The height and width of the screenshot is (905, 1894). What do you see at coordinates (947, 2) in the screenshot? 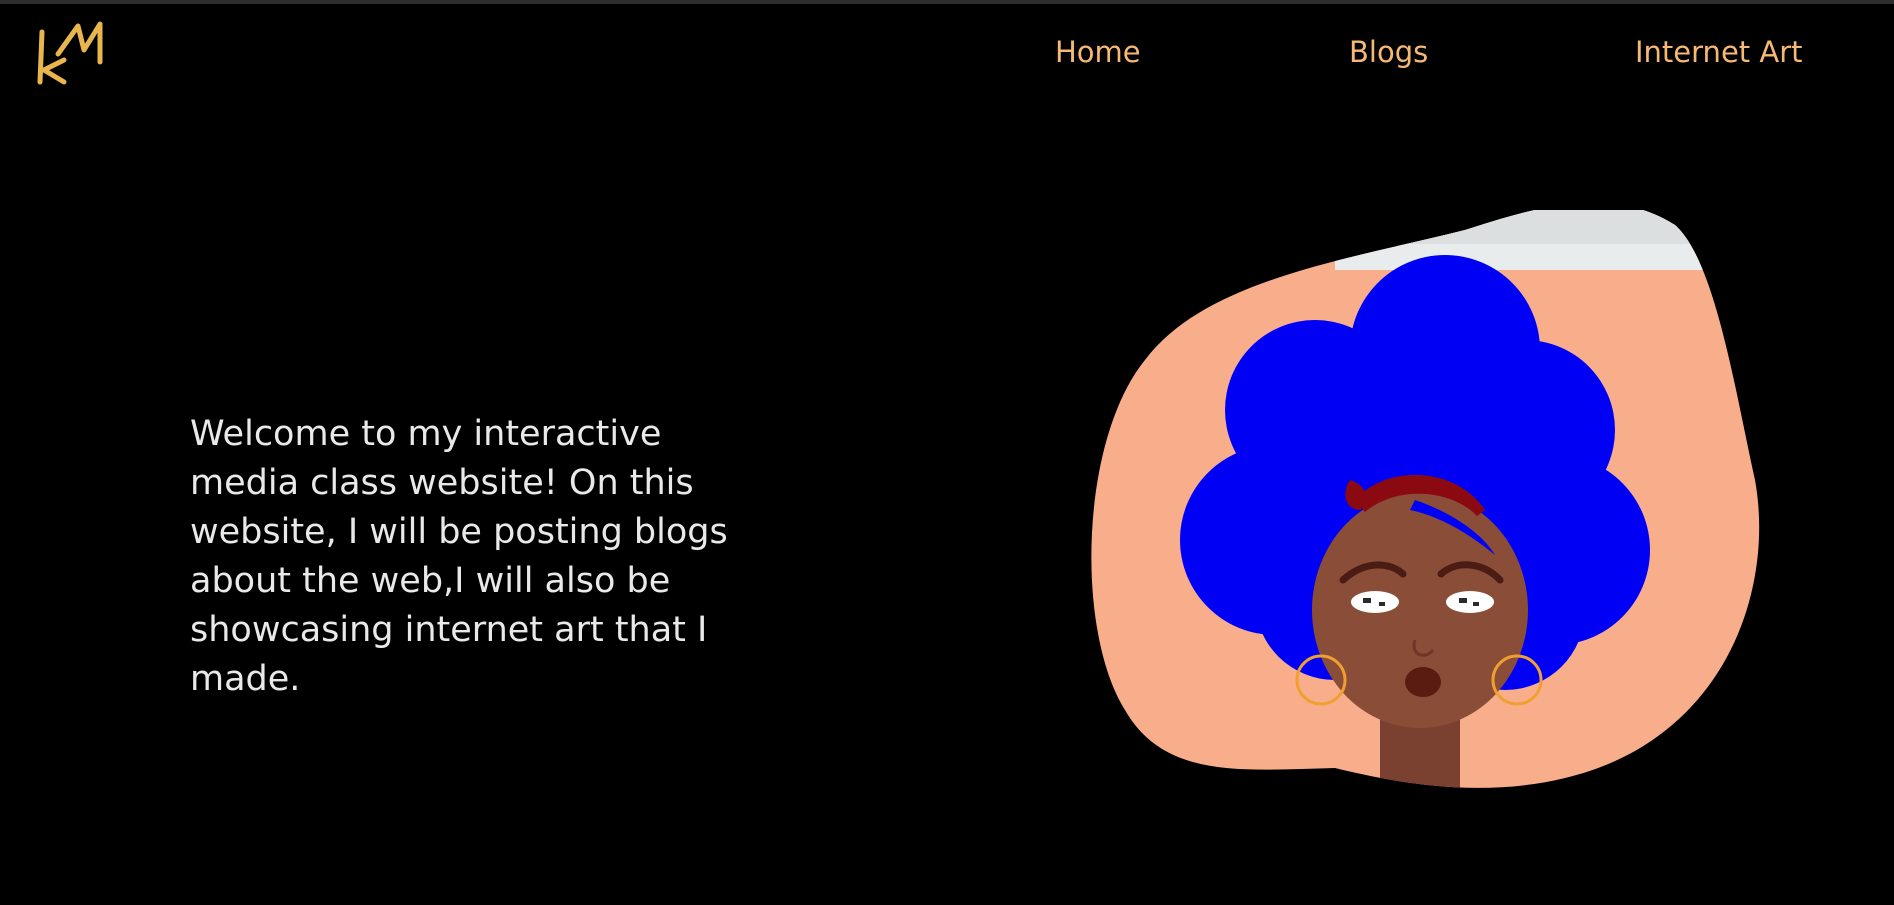
I see `window-top-border` at bounding box center [947, 2].